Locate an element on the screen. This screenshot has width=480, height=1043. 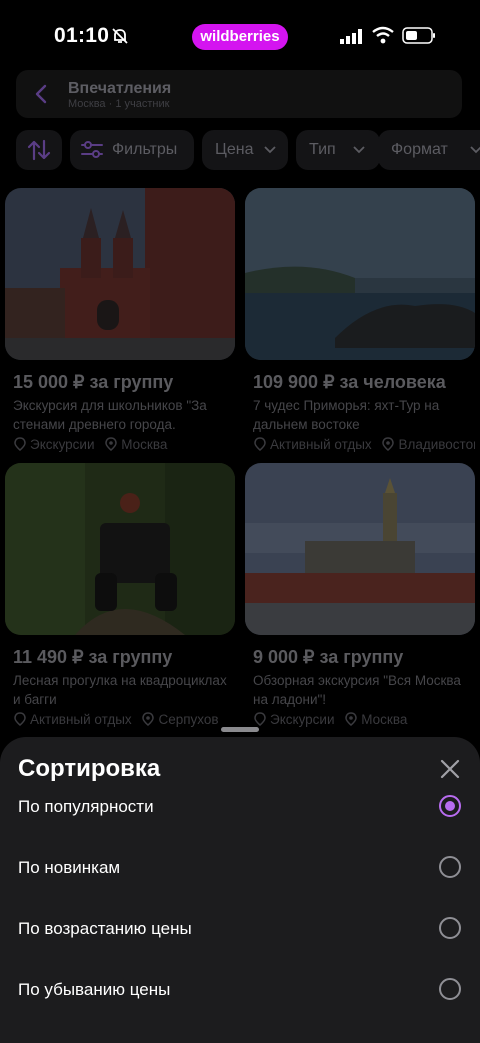
wifi-icon is located at coordinates (383, 35).